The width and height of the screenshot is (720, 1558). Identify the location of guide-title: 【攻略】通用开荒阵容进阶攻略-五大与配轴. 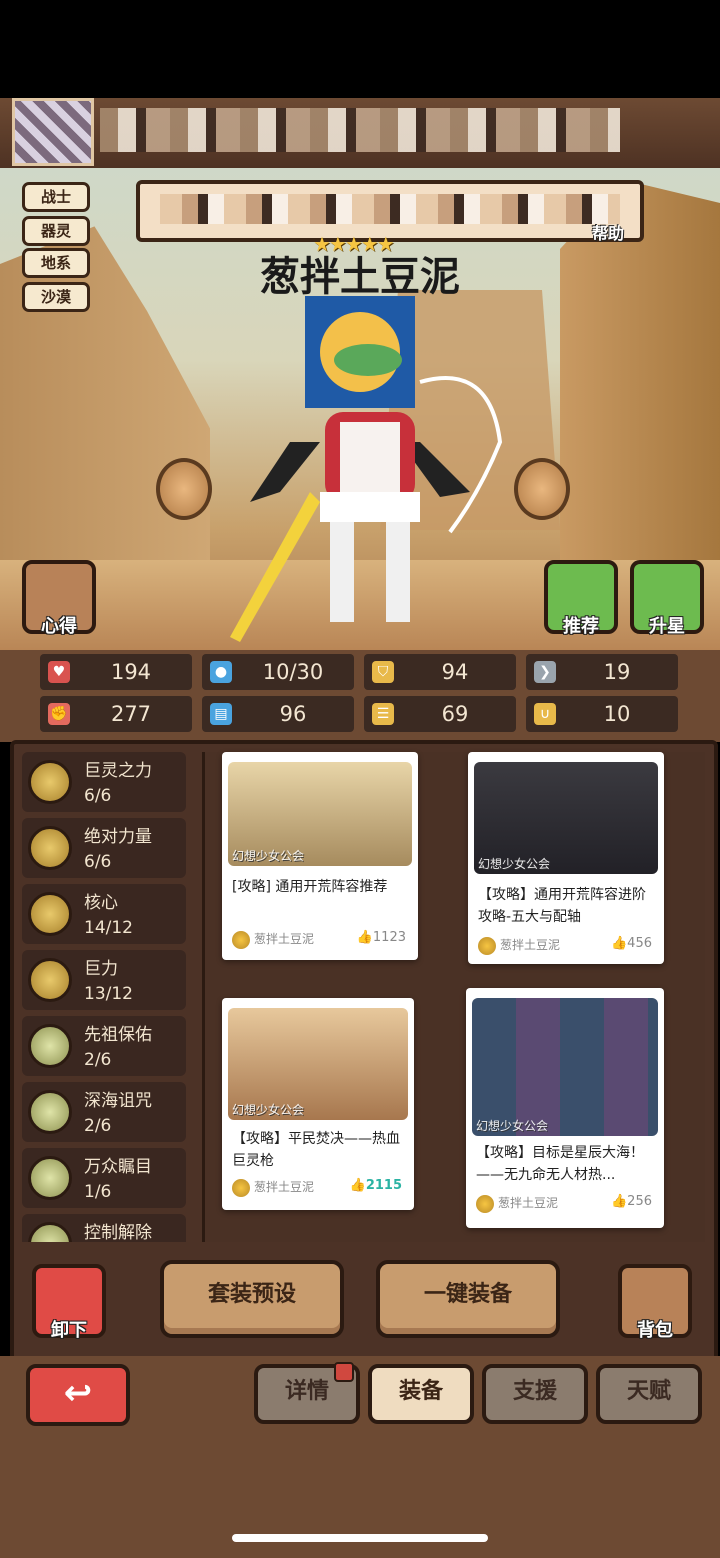
(562, 906).